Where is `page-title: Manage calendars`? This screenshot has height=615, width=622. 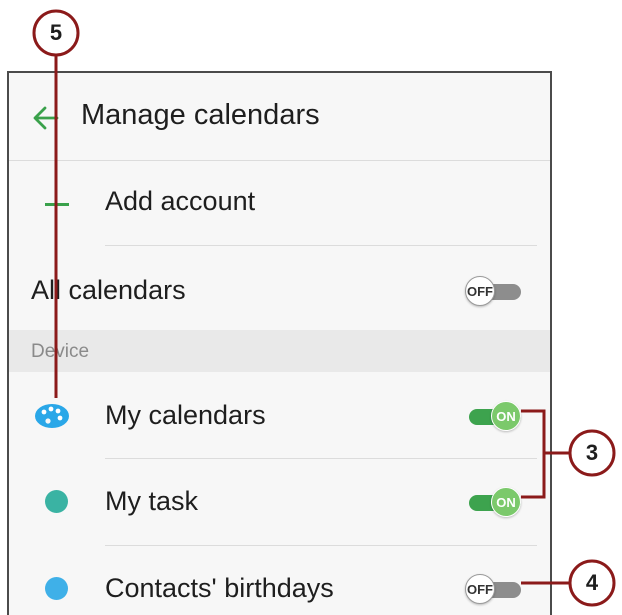 page-title: Manage calendars is located at coordinates (200, 115).